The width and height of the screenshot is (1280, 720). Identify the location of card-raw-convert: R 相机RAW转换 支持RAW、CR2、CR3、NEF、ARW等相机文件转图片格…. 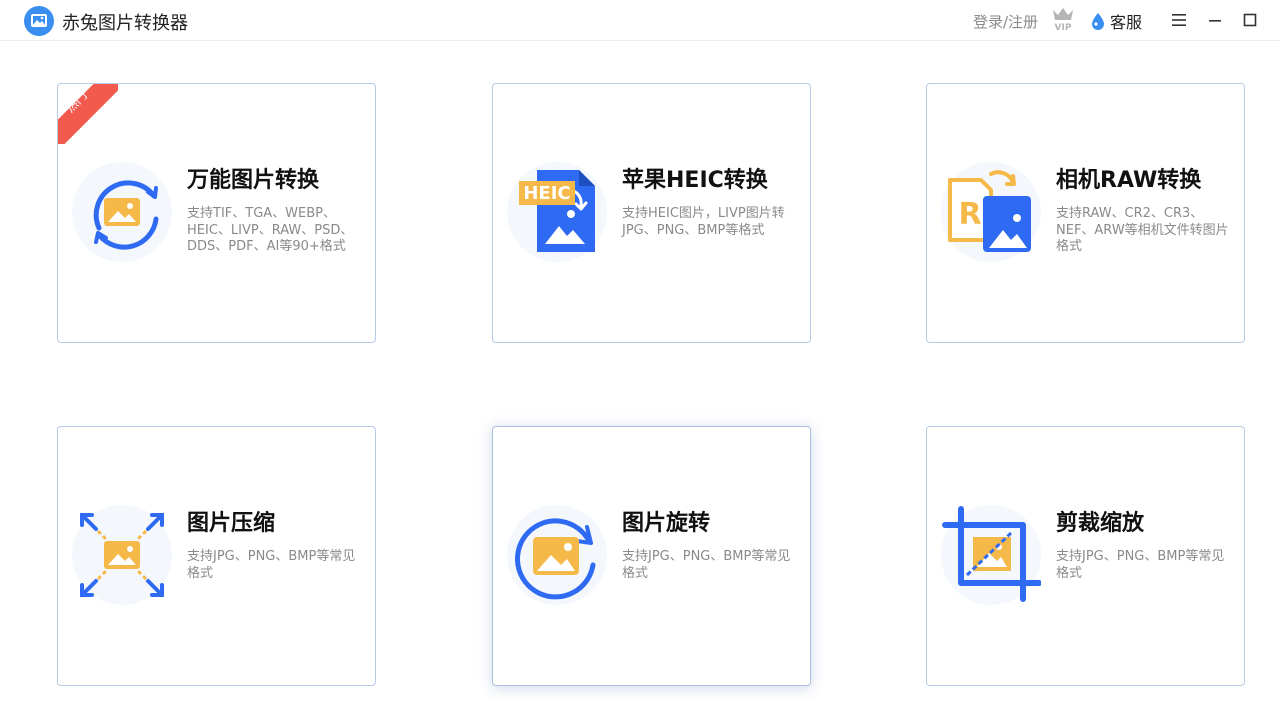
(1085, 213).